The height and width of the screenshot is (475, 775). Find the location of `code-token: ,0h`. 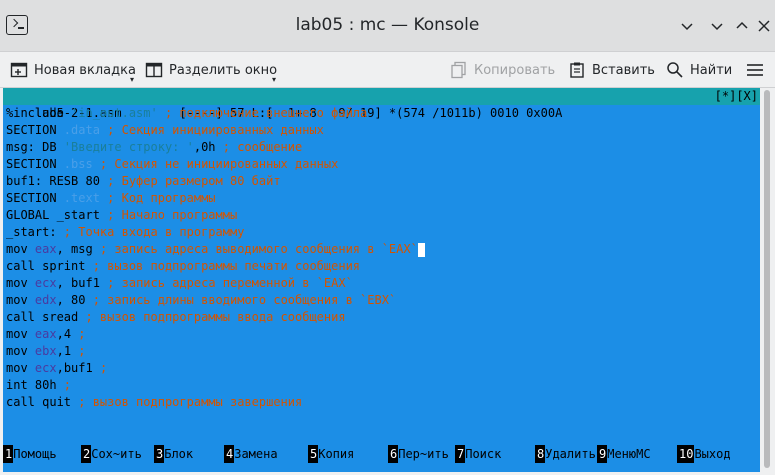

code-token: ,0h is located at coordinates (204, 147).